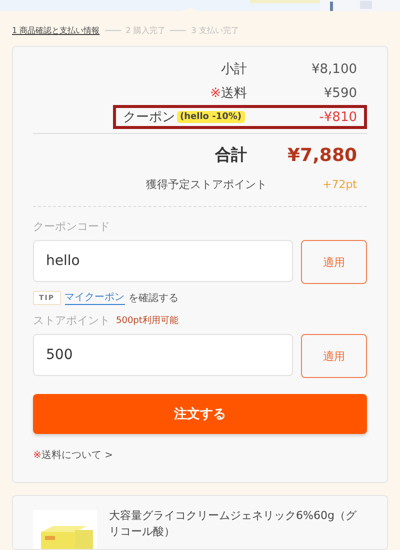 The width and height of the screenshot is (400, 550). What do you see at coordinates (233, 524) in the screenshot?
I see `product-title: 大容量グライコクリームジェネリック6%60g（グリコール酸）` at bounding box center [233, 524].